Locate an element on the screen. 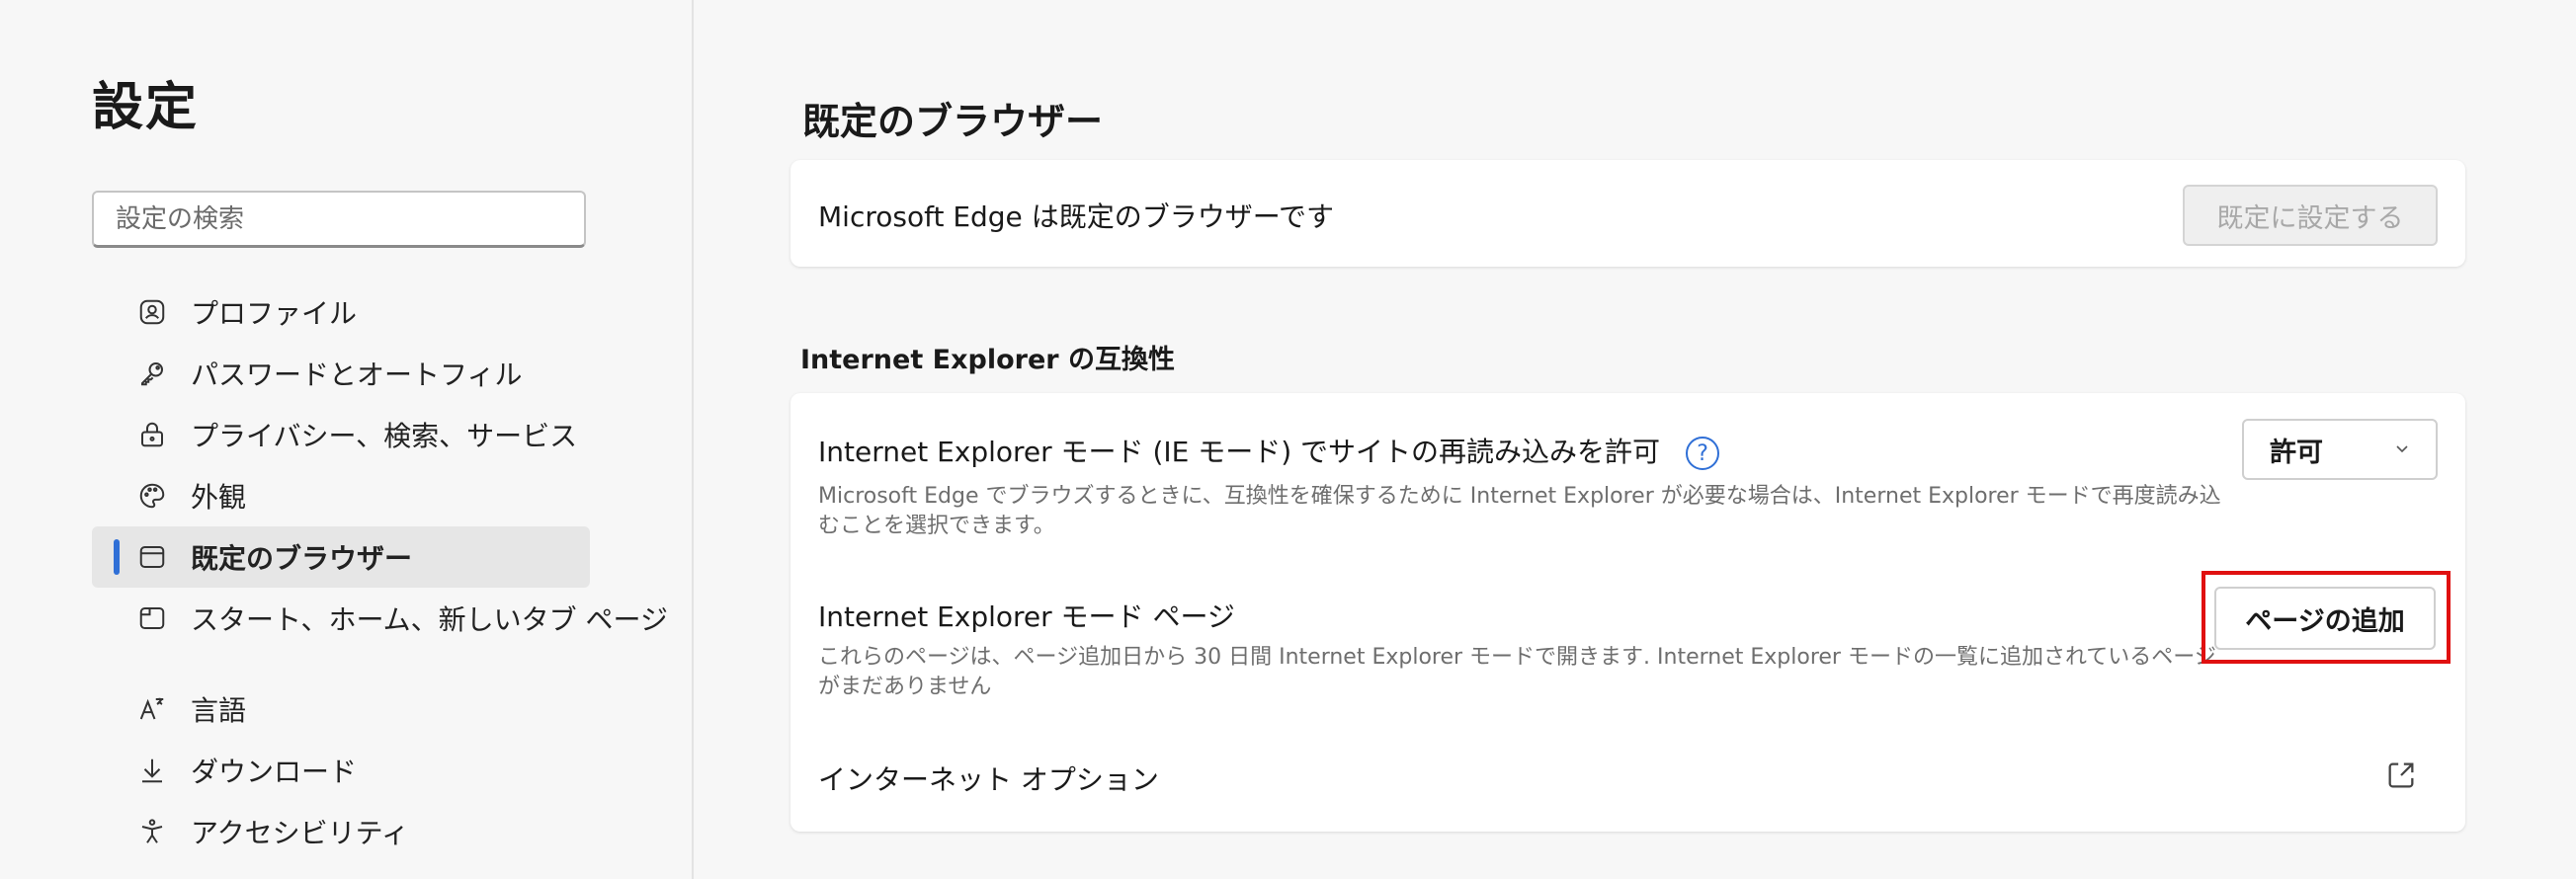  download-icon is located at coordinates (152, 770).